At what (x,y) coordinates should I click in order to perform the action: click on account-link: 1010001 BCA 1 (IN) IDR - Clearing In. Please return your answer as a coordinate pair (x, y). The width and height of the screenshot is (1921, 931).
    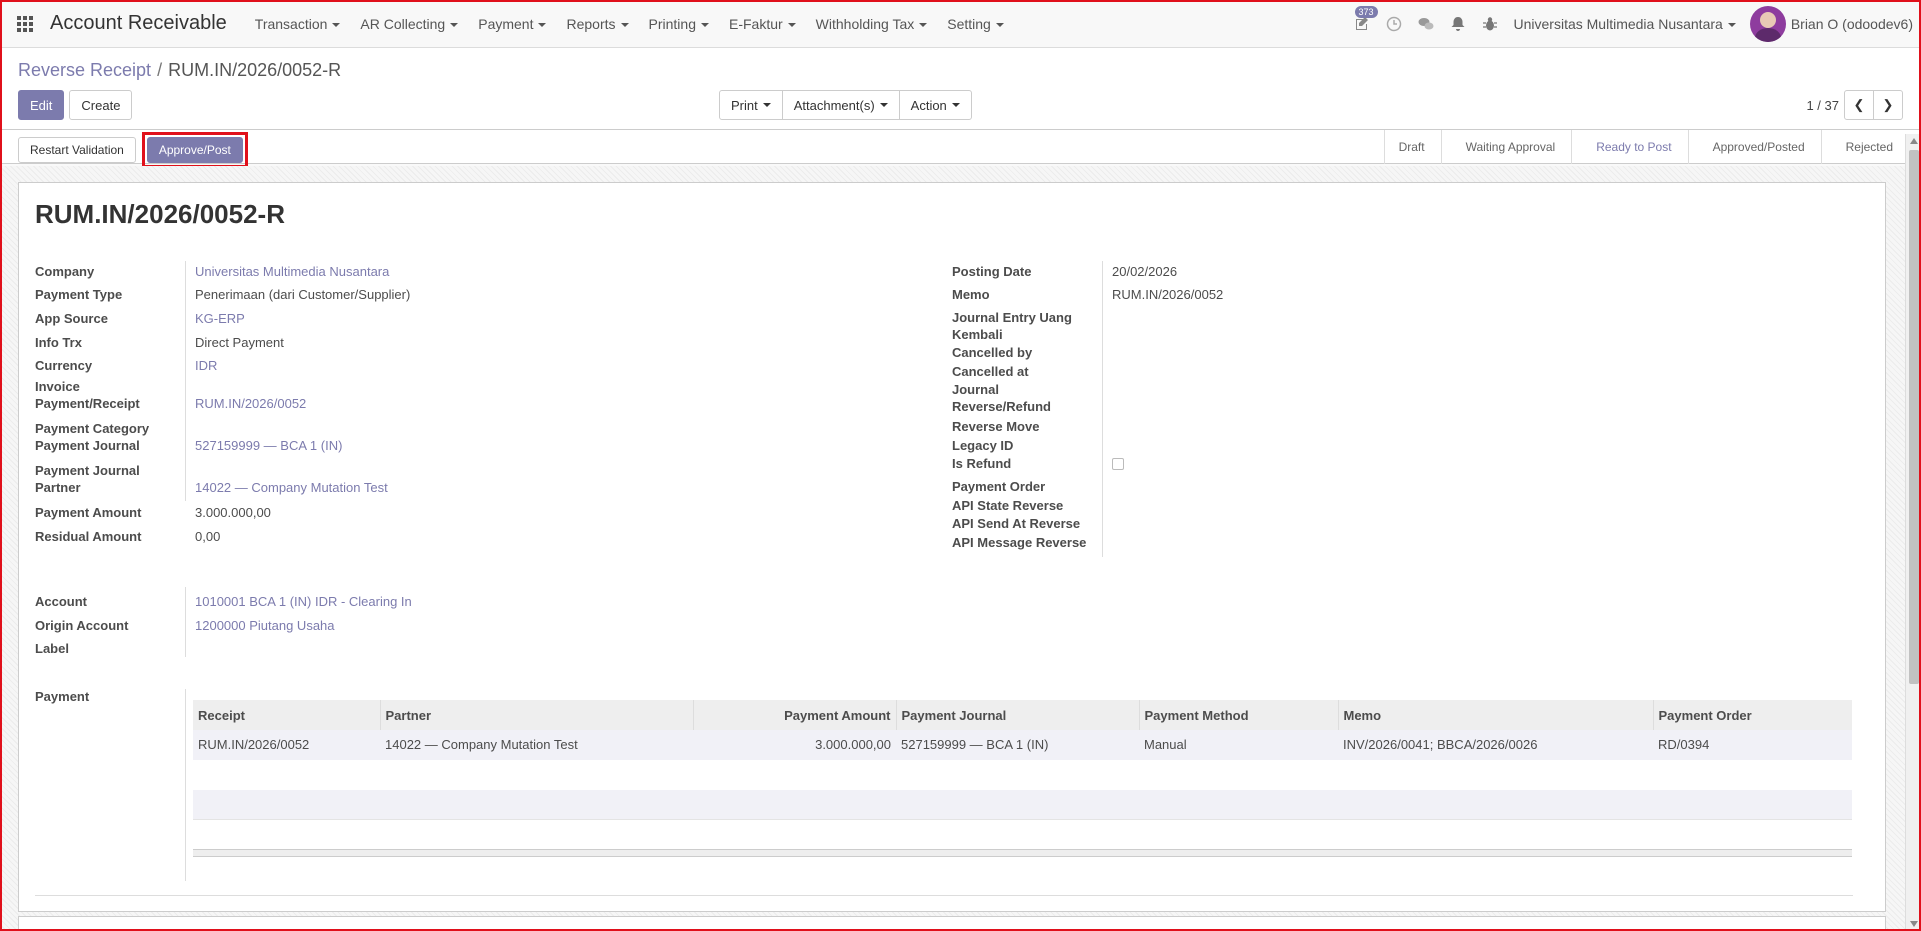
    Looking at the image, I should click on (303, 601).